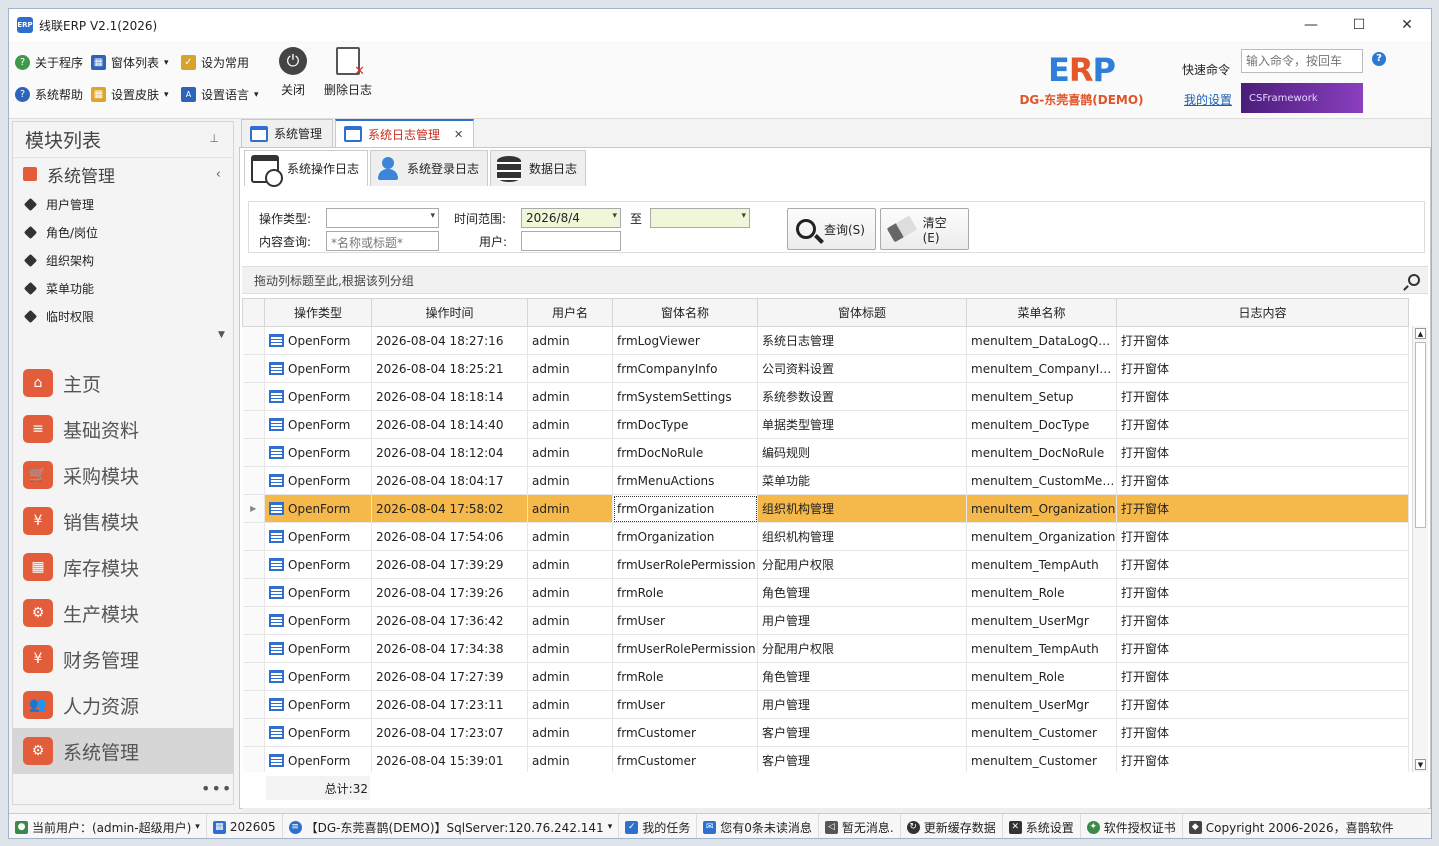 The width and height of the screenshot is (1439, 846). What do you see at coordinates (216, 788) in the screenshot?
I see `more-options-button: •••` at bounding box center [216, 788].